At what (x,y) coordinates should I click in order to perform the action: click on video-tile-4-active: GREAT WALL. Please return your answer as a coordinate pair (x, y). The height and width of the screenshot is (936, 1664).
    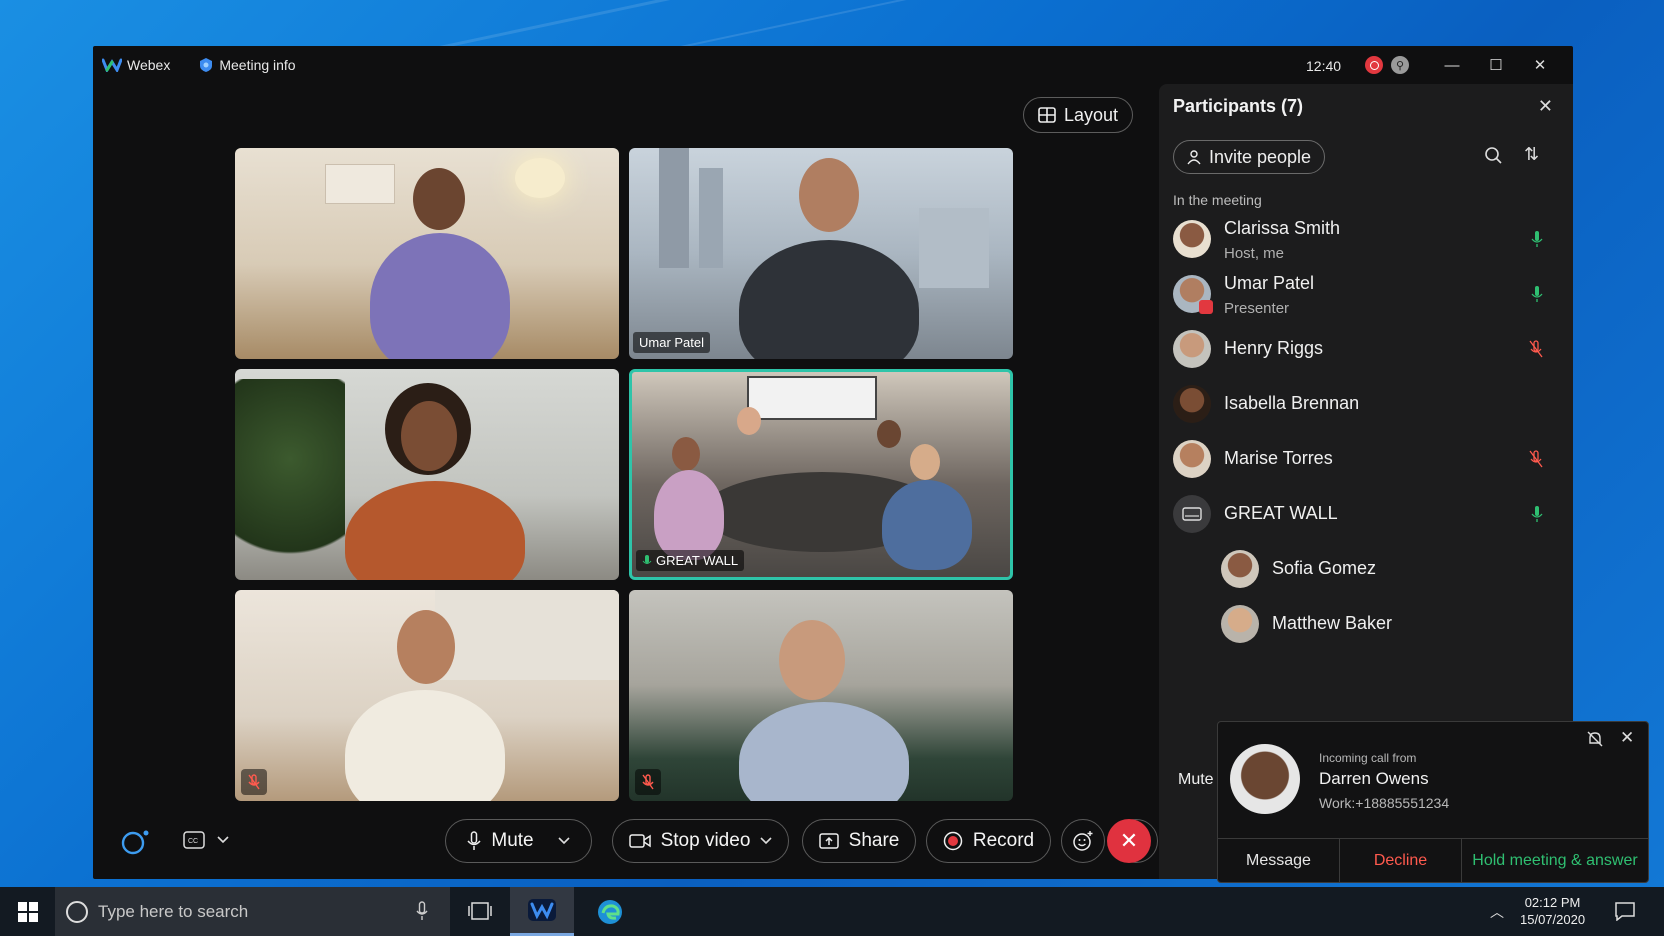
    Looking at the image, I should click on (821, 474).